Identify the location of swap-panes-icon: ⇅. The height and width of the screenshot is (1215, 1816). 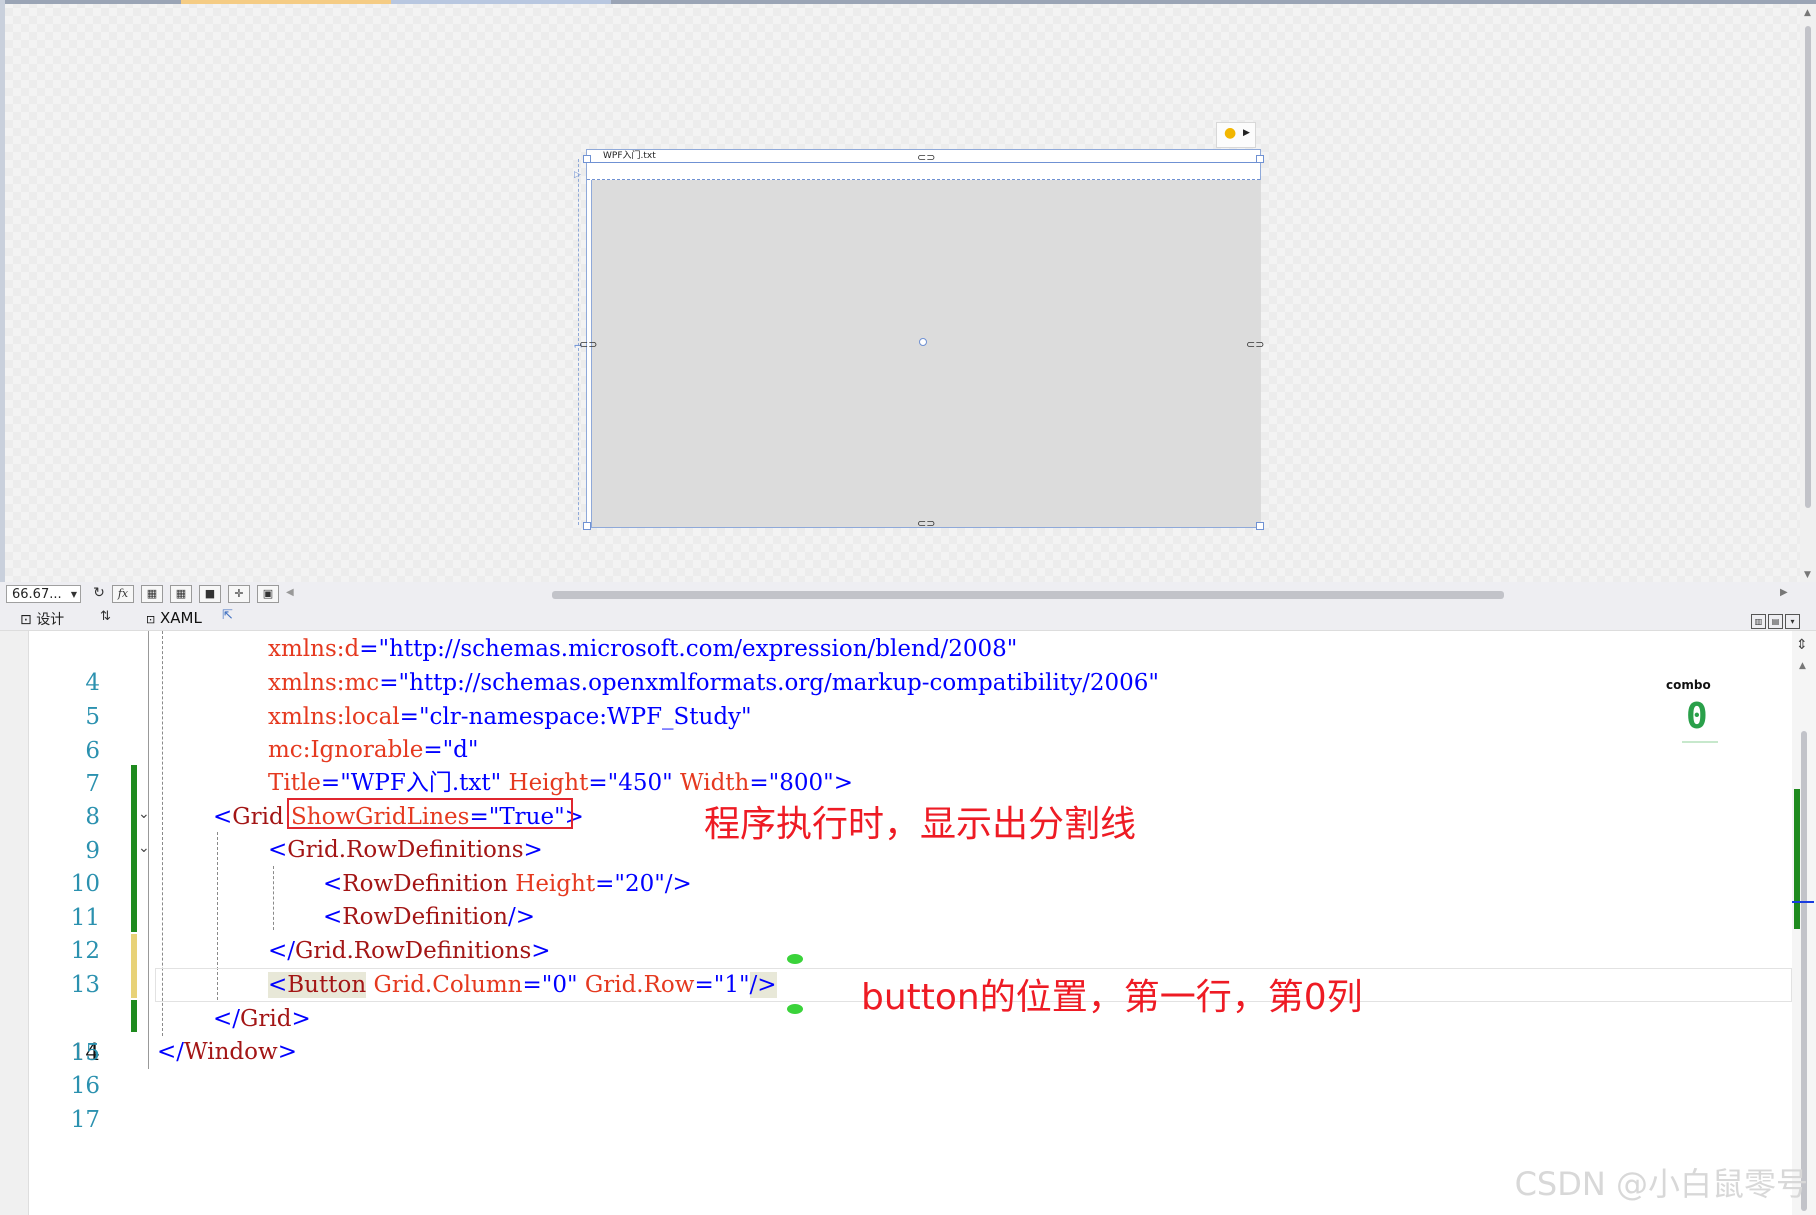
(105, 616).